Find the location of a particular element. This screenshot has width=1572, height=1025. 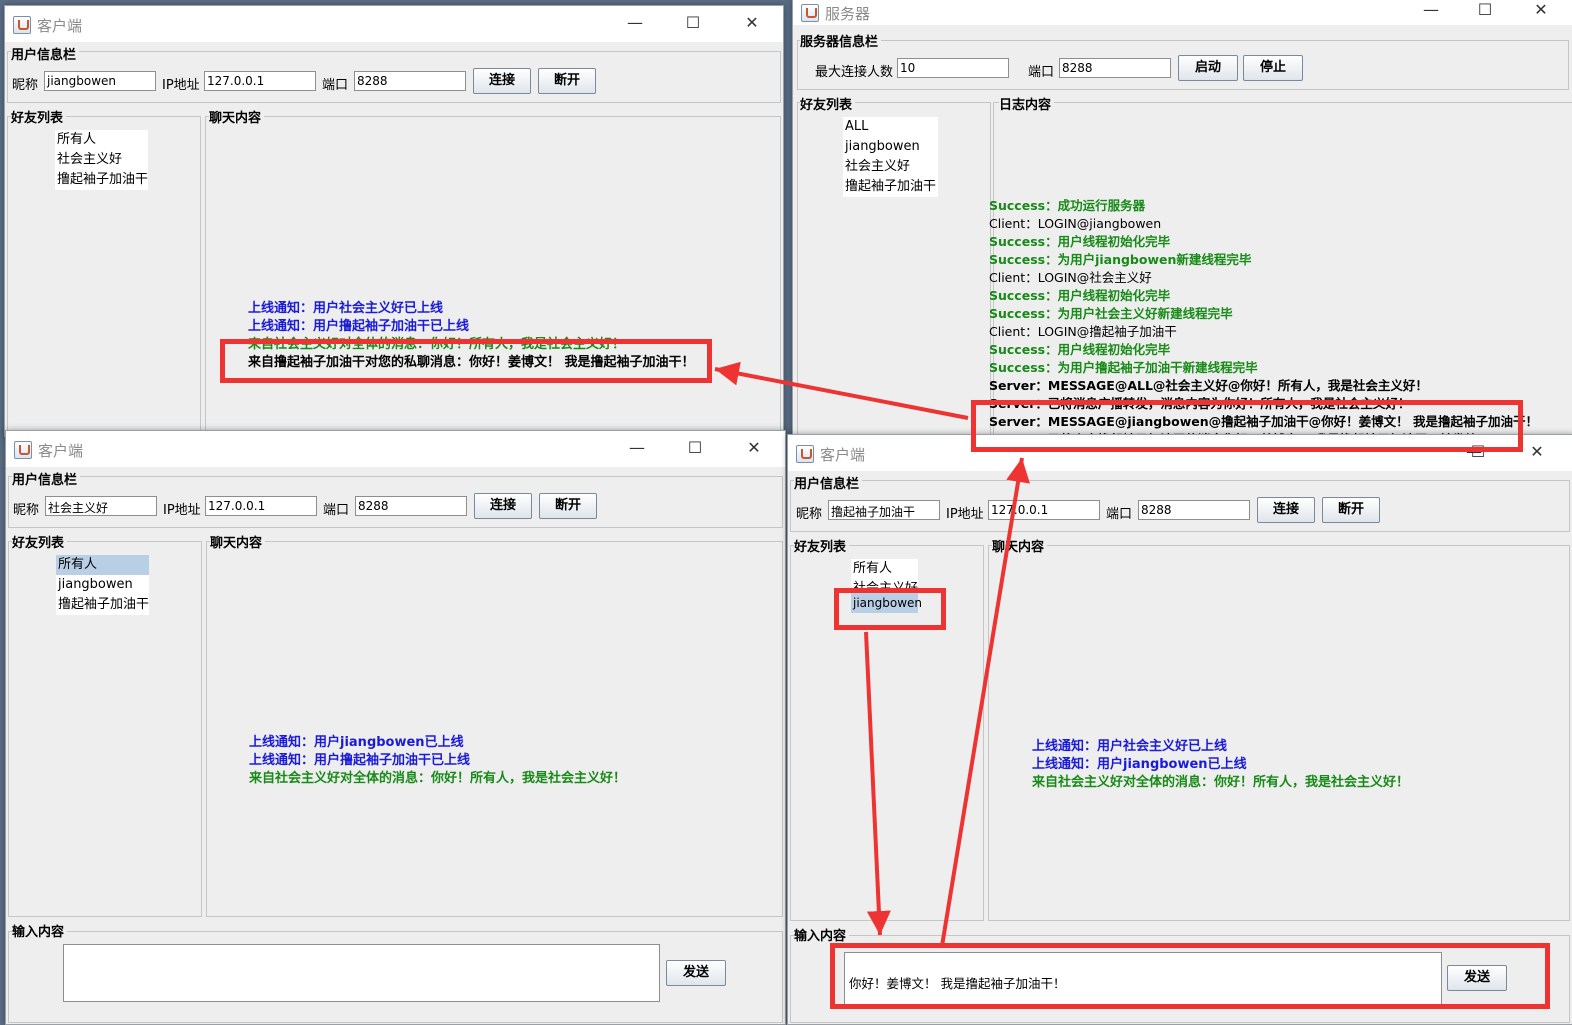

annotation-arrows is located at coordinates (872, 654).